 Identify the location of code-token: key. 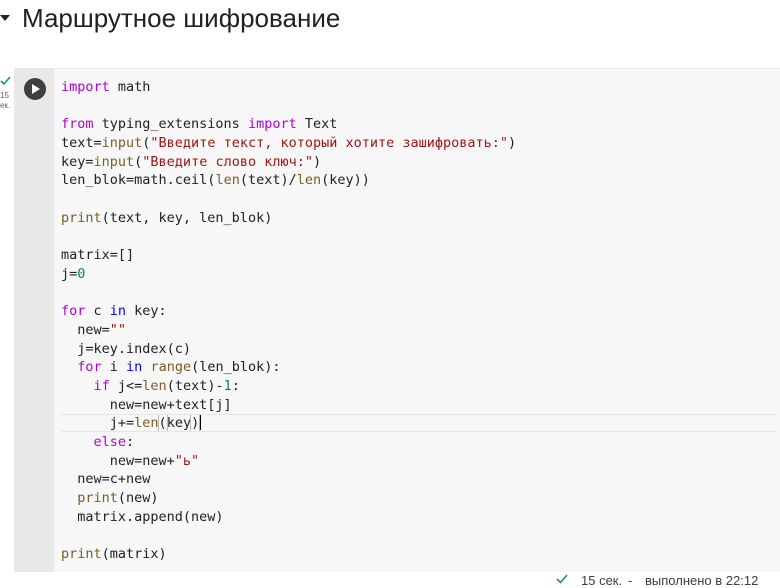
(179, 423).